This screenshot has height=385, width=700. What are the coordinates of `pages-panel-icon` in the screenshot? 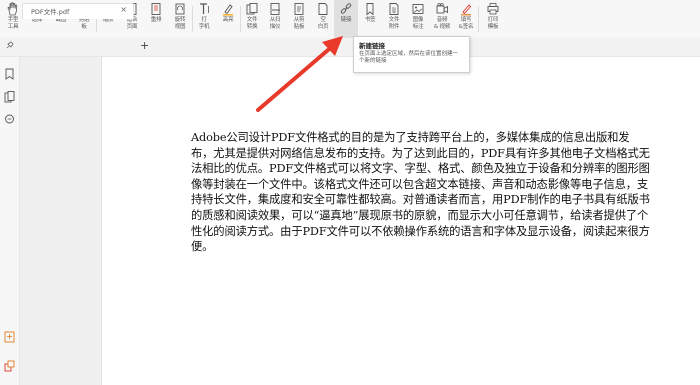 It's located at (9, 97).